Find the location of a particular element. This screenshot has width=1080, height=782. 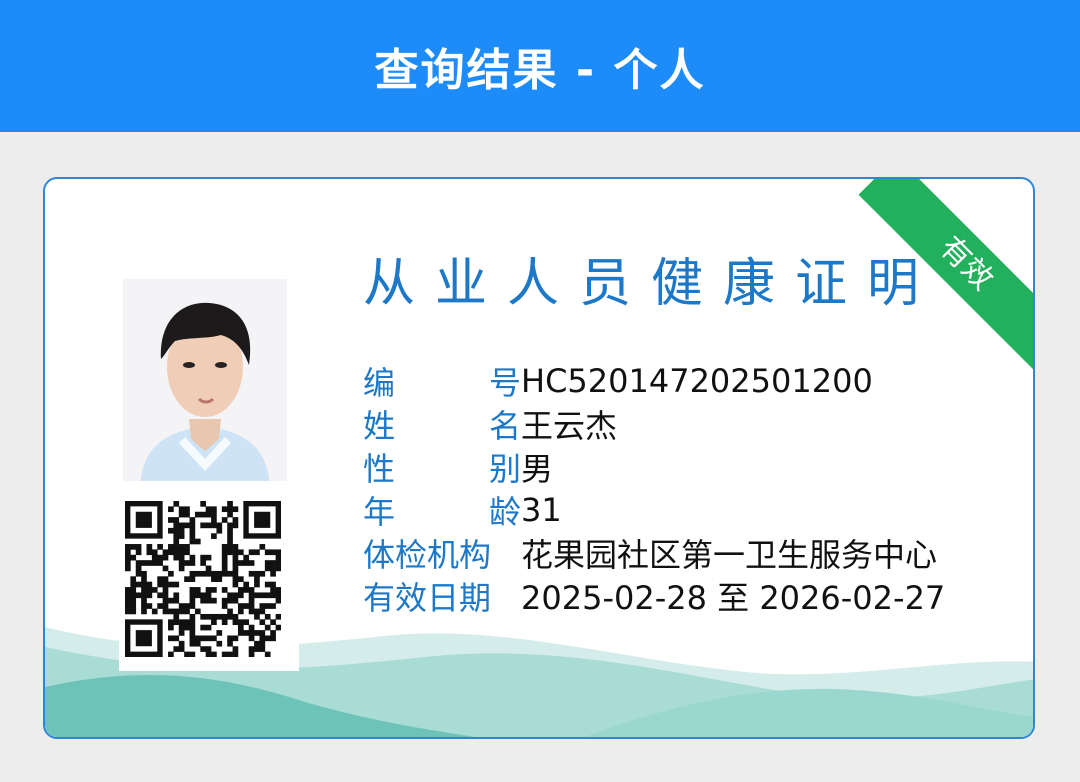

field-label-text: 有效日期 is located at coordinates (427, 597).